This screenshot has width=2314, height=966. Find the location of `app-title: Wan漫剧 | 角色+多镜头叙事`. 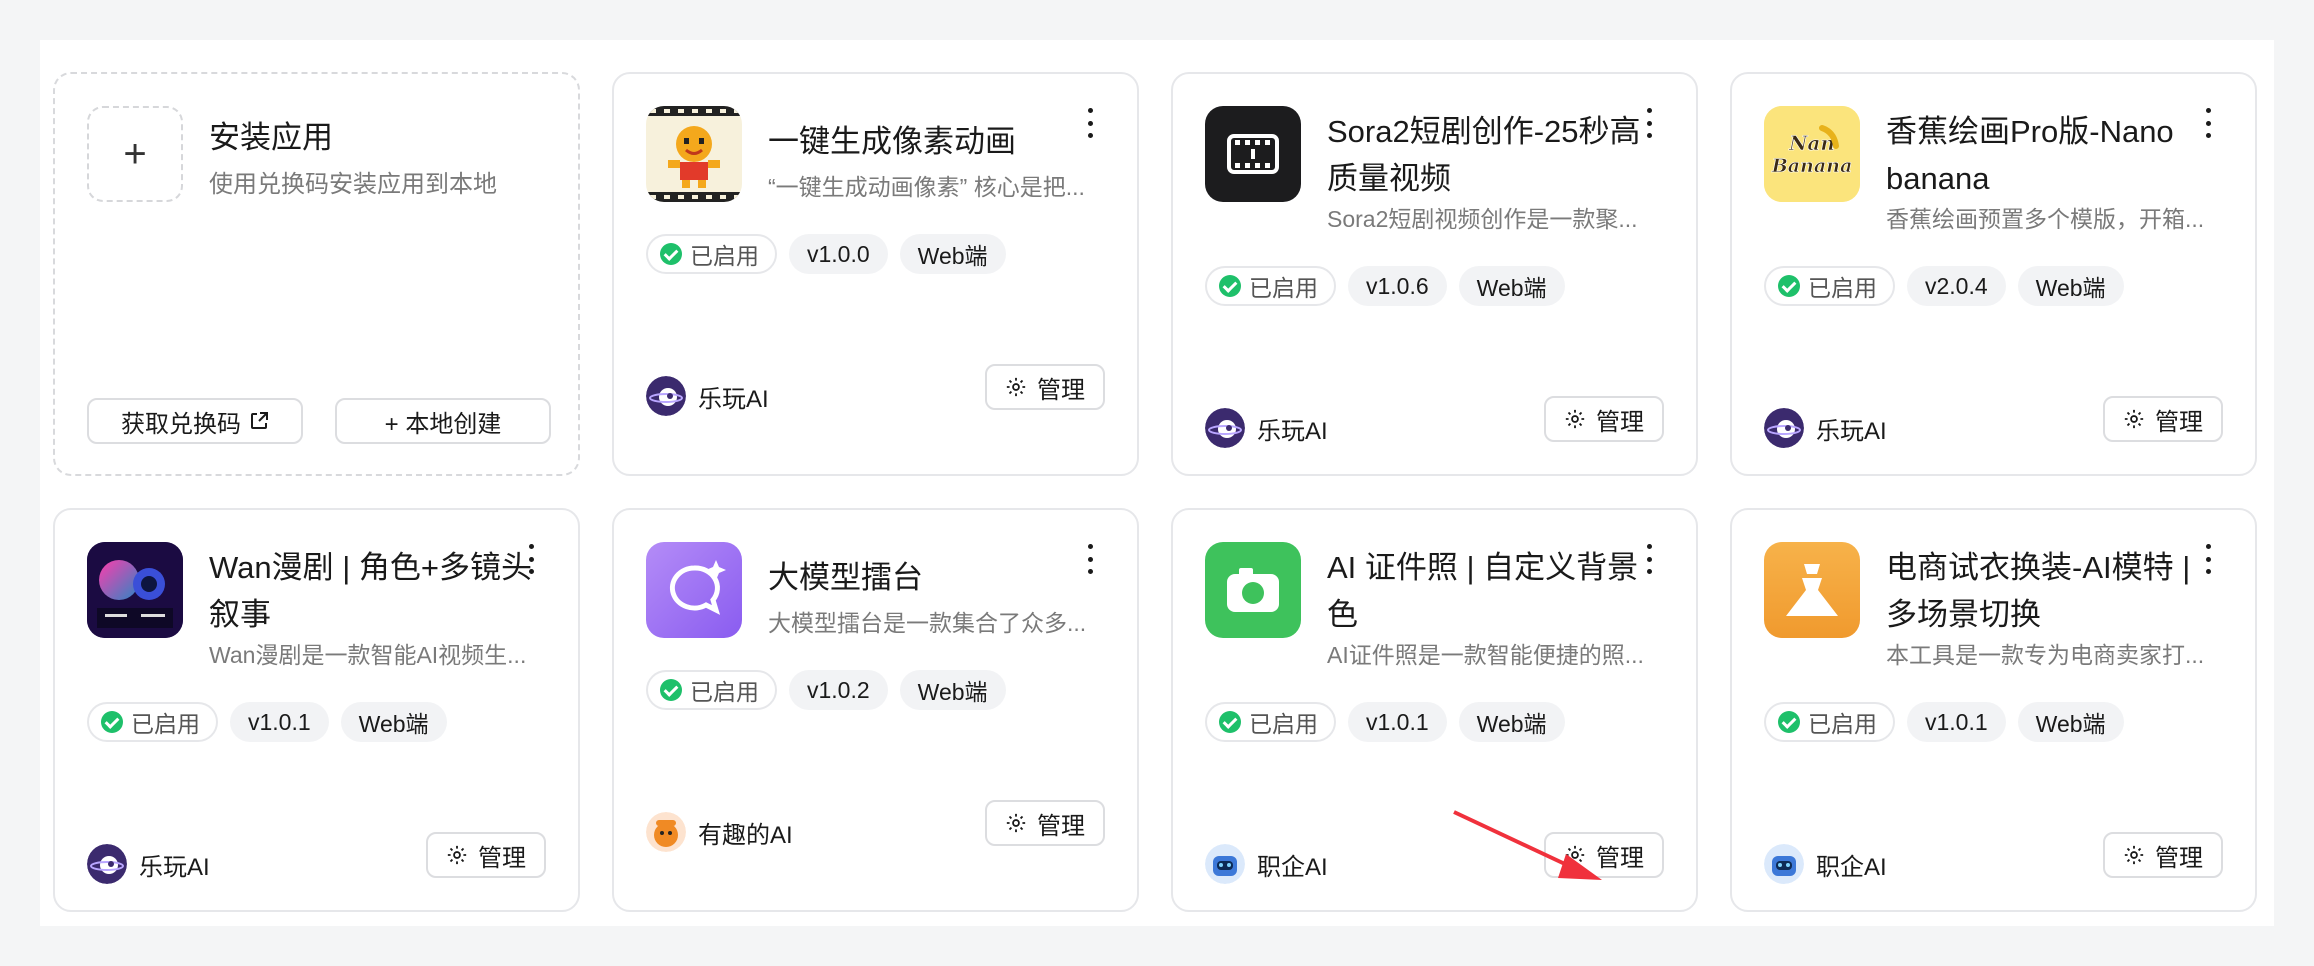

app-title: Wan漫剧 | 角色+多镜头叙事 is located at coordinates (370, 591).